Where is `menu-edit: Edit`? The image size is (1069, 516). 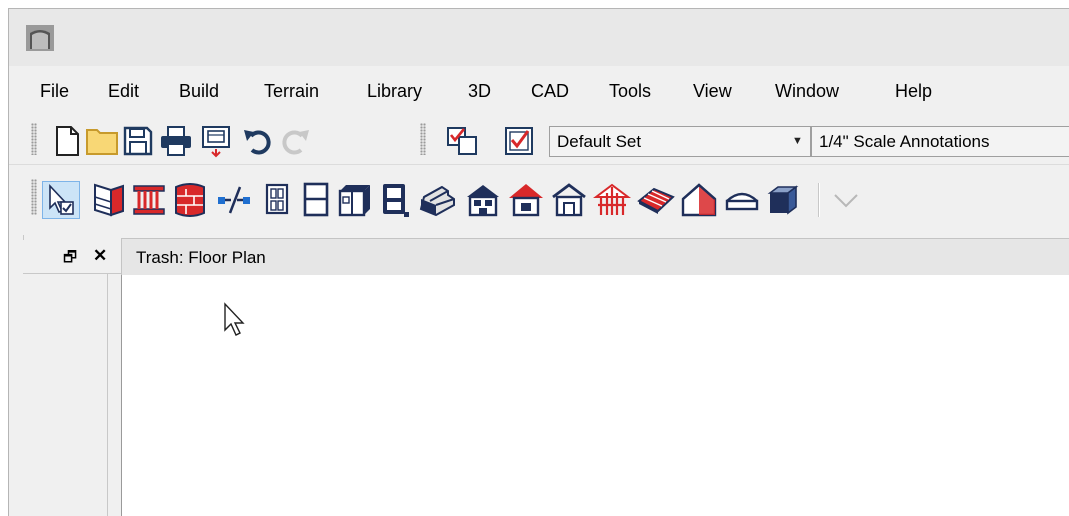 menu-edit: Edit is located at coordinates (123, 91).